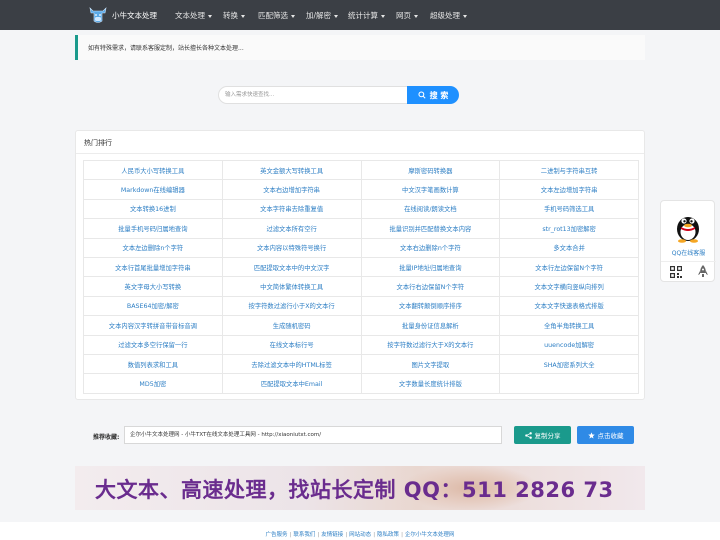 This screenshot has height=540, width=720. Describe the element at coordinates (153, 364) in the screenshot. I see `tool-link: 数值列表求和工具` at that location.